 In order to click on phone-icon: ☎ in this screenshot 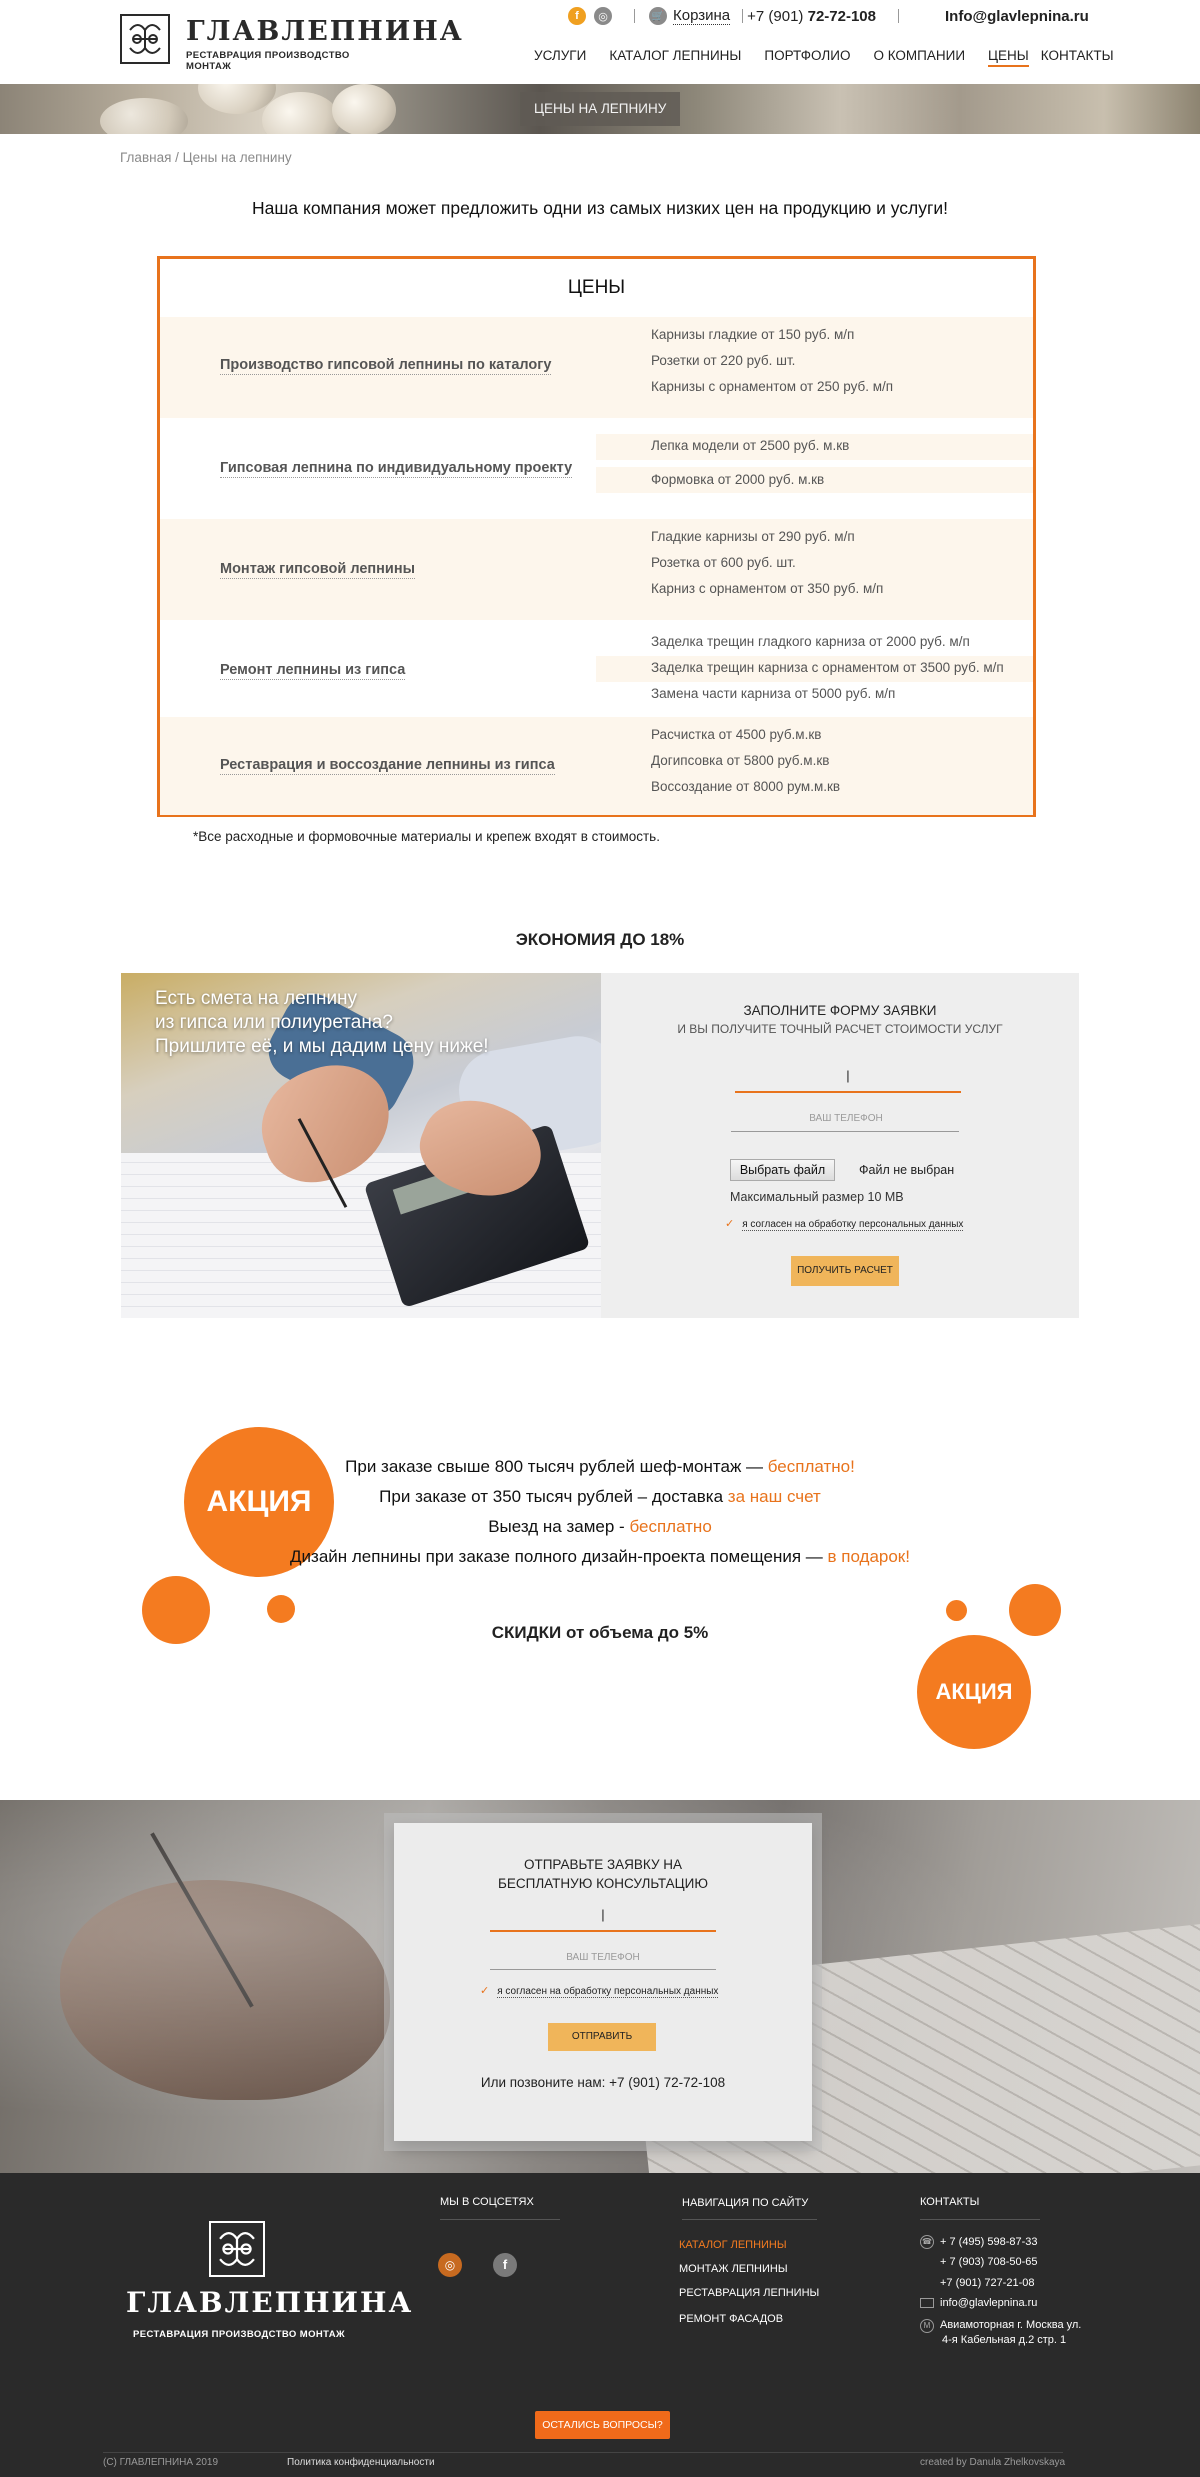, I will do `click(927, 2242)`.